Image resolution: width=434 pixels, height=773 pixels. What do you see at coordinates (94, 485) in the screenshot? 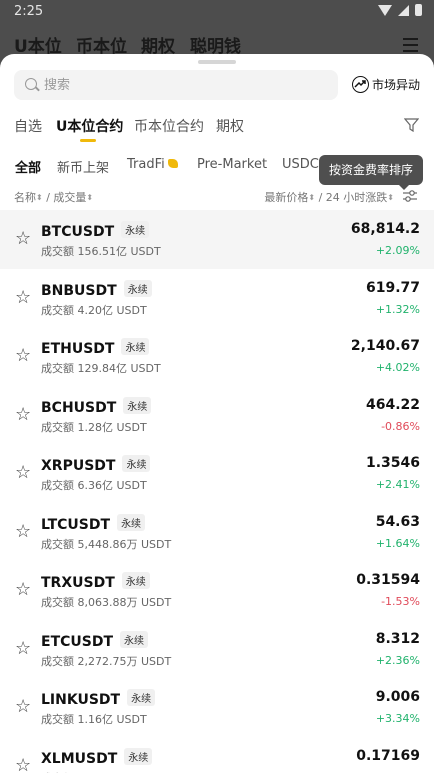
I see `turnover-text: 成交额 6.36亿 USDT` at bounding box center [94, 485].